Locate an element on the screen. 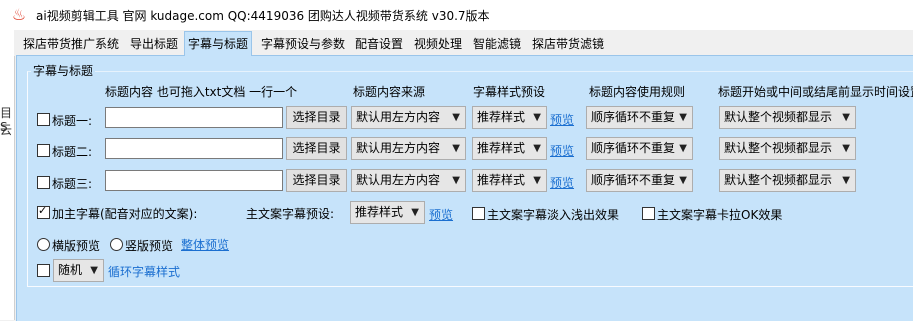  tab-subtitle-presets: 字幕预设与参数 is located at coordinates (303, 44).